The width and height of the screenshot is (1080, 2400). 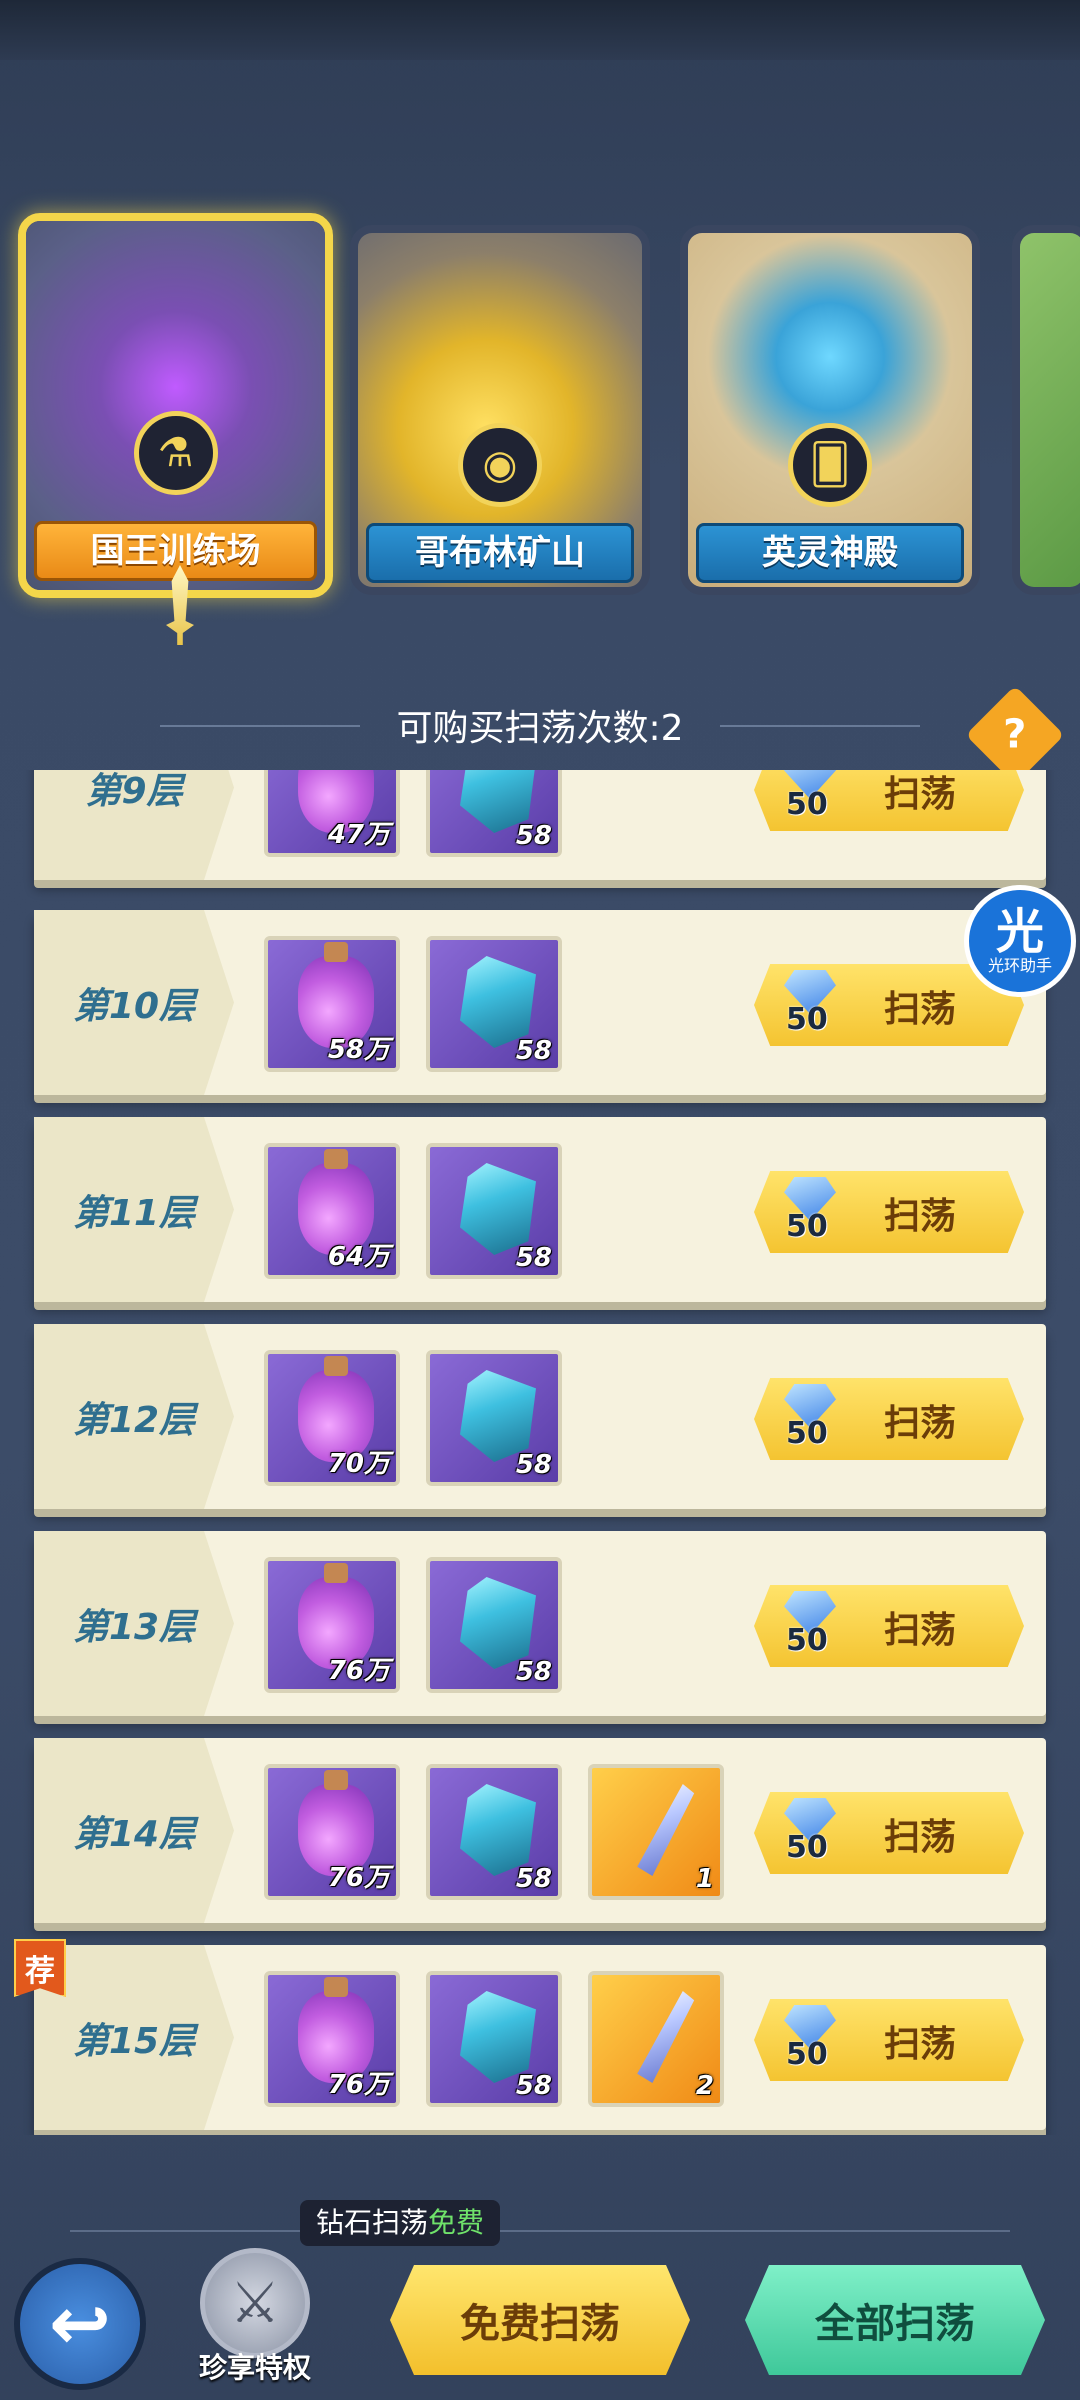 I want to click on sweep-count-text: 可购买扫荡次数:2, so click(x=540, y=728).